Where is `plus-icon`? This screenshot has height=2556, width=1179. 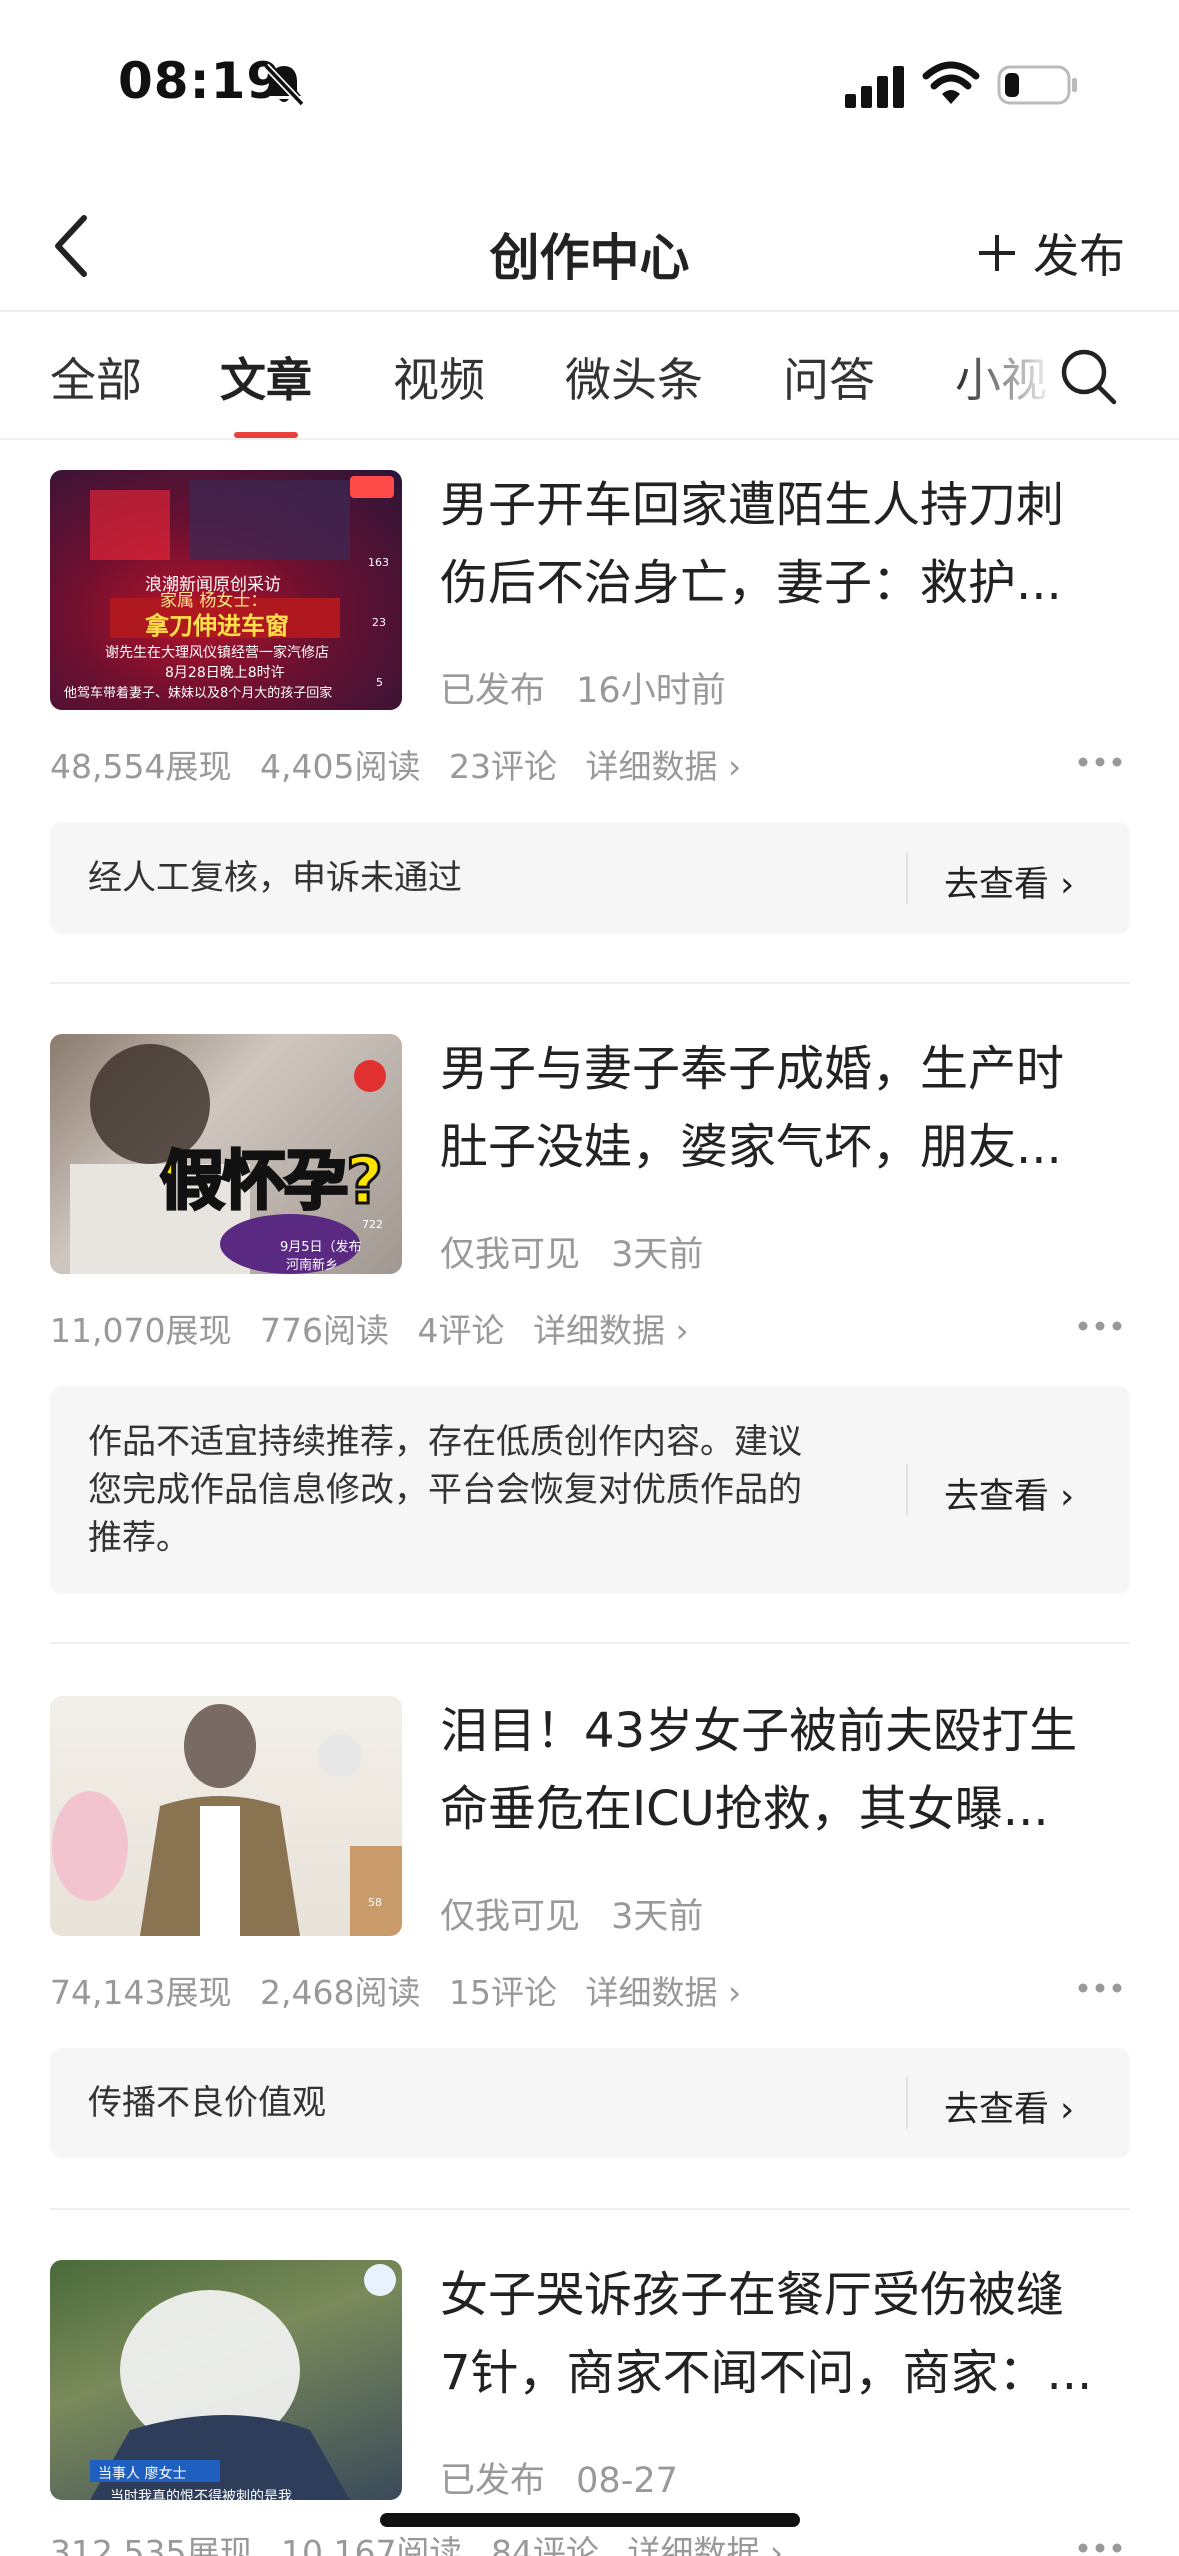
plus-icon is located at coordinates (997, 253).